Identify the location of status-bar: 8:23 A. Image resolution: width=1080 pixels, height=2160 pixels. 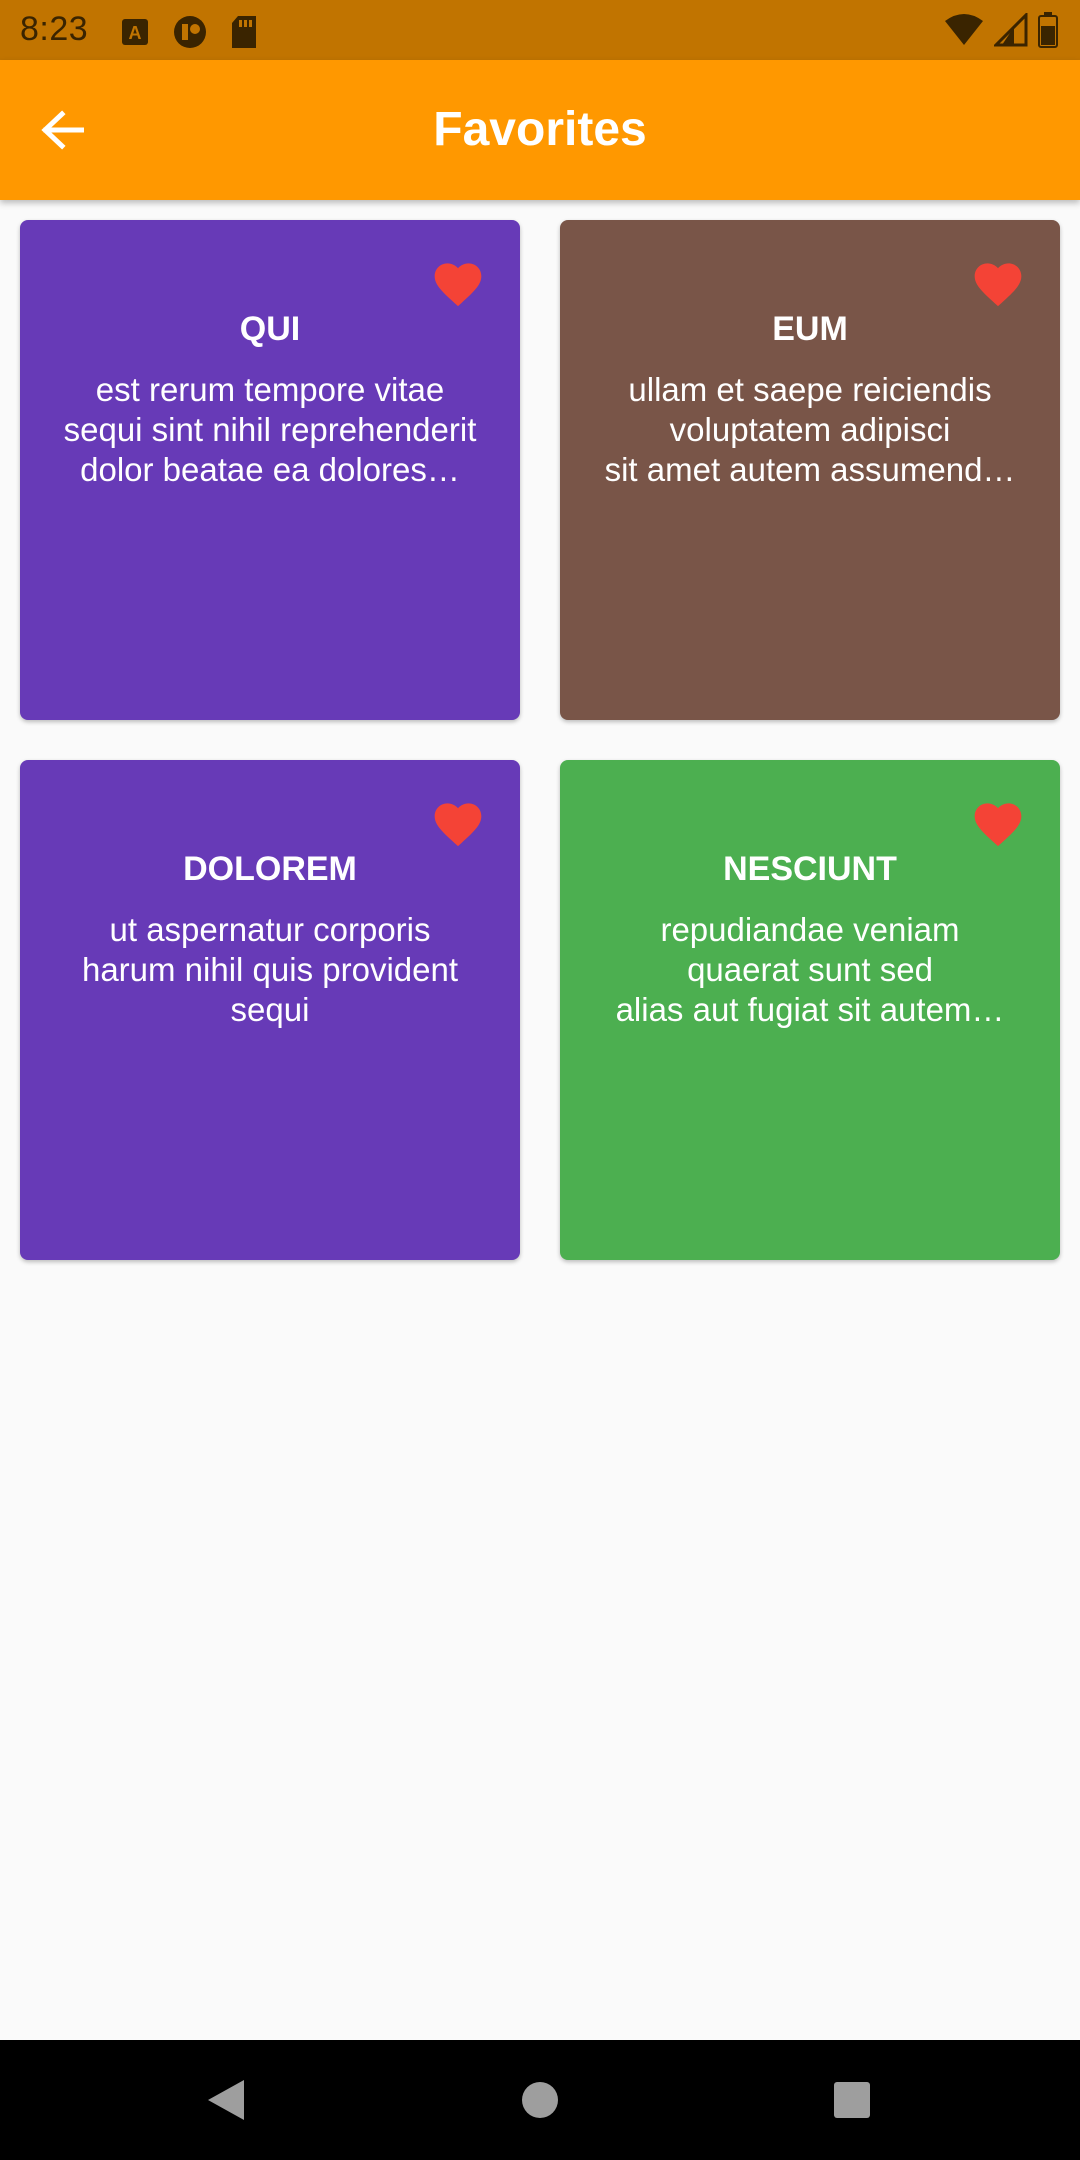
(540, 30).